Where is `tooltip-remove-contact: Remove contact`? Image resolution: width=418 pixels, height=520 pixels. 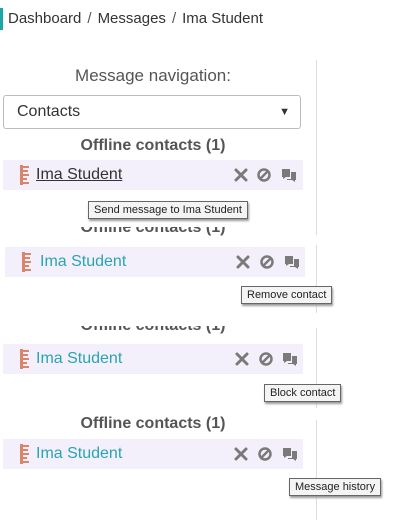 tooltip-remove-contact: Remove contact is located at coordinates (287, 295).